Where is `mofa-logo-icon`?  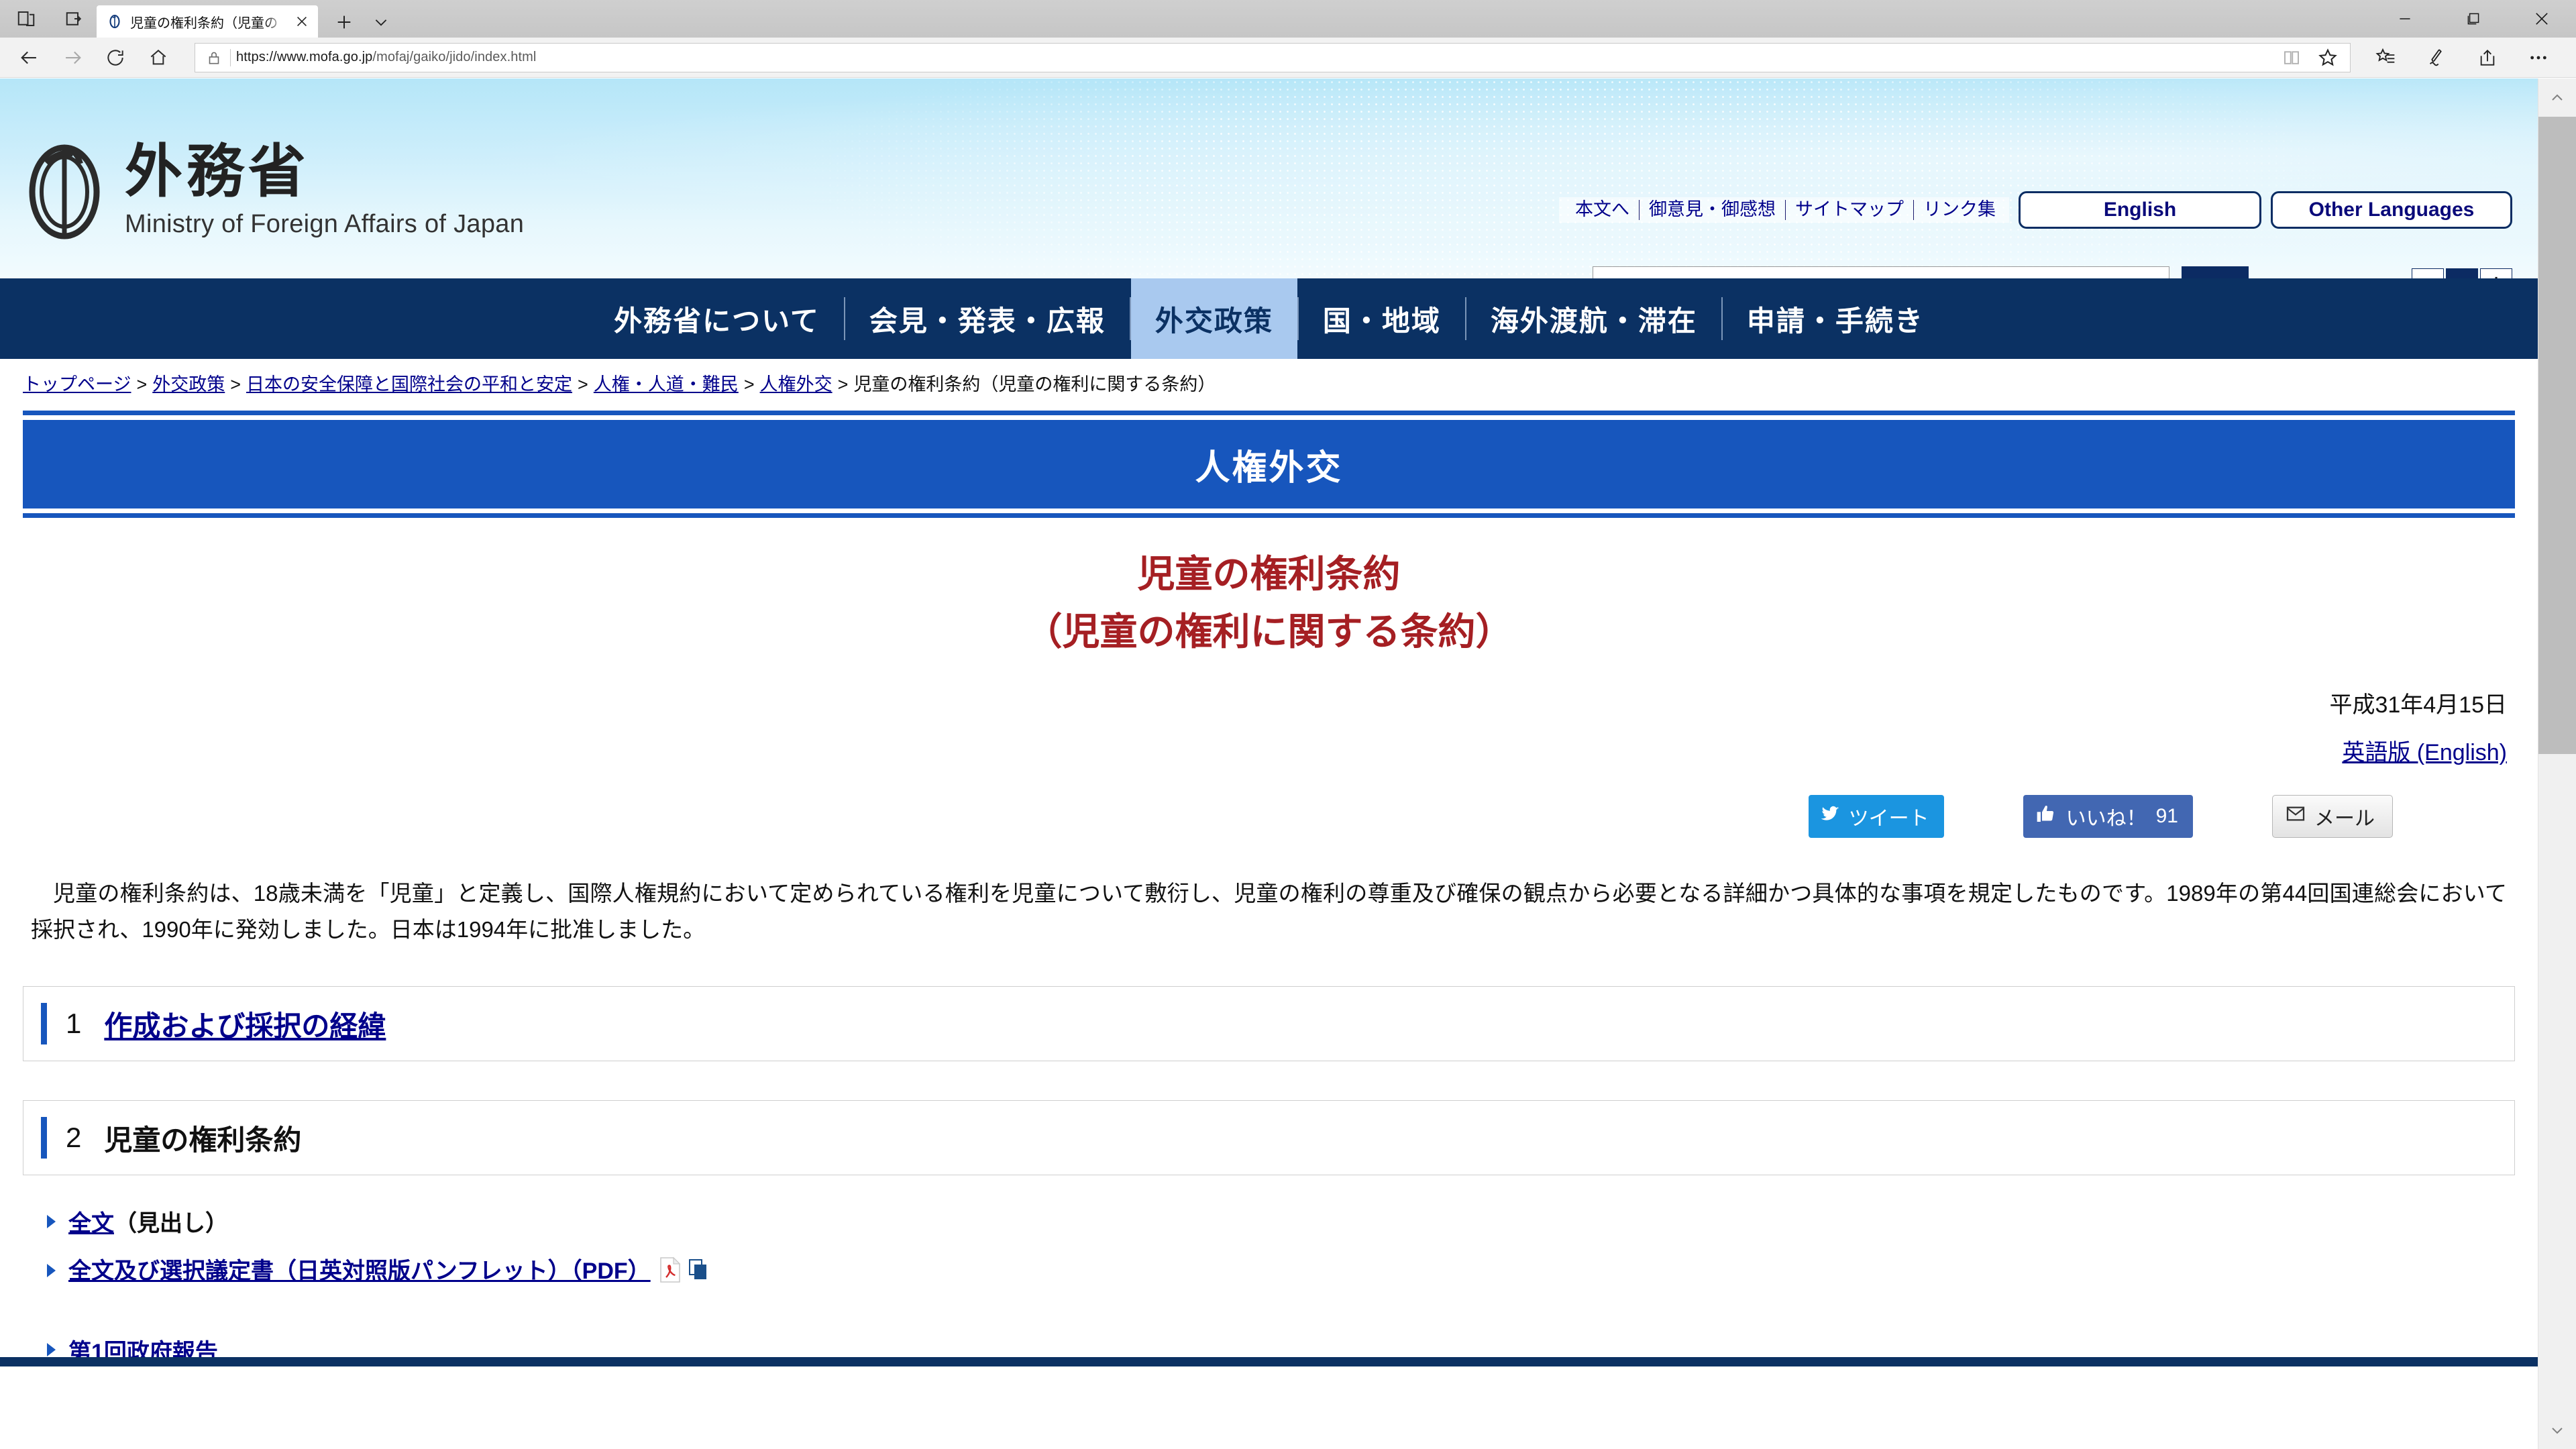 mofa-logo-icon is located at coordinates (114, 21).